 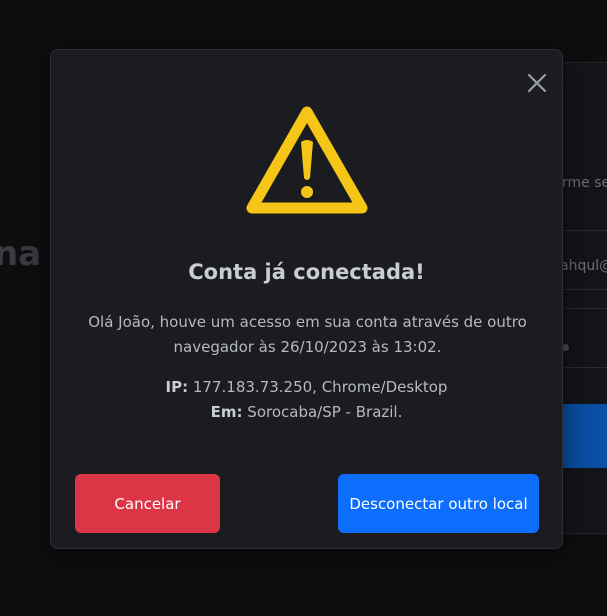 What do you see at coordinates (226, 412) in the screenshot?
I see `location-label: Em:` at bounding box center [226, 412].